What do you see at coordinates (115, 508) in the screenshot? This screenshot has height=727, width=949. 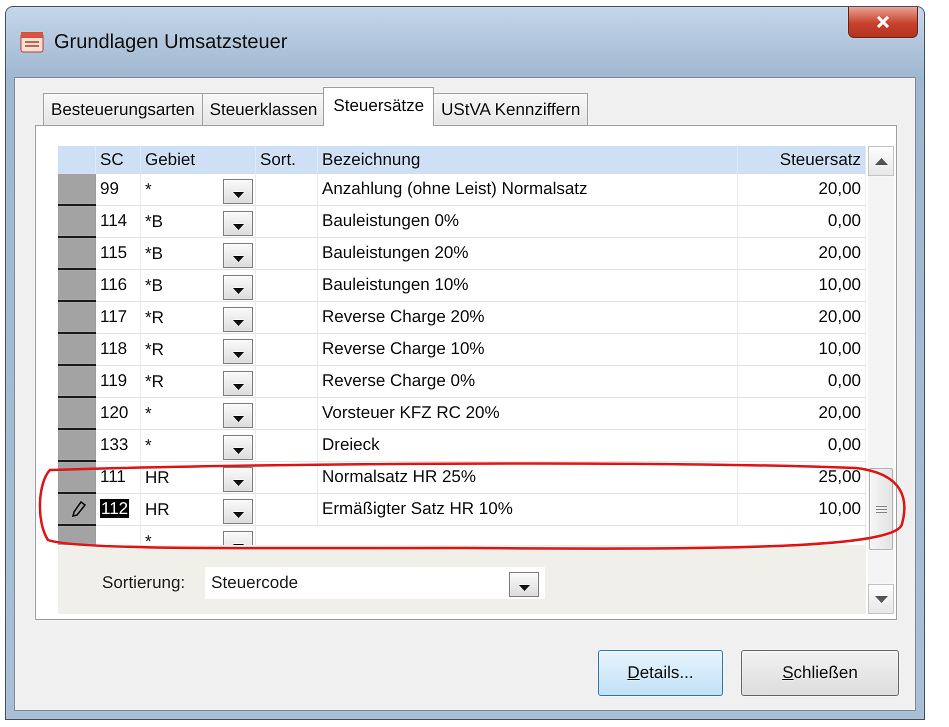 I see `selected-code: 112` at bounding box center [115, 508].